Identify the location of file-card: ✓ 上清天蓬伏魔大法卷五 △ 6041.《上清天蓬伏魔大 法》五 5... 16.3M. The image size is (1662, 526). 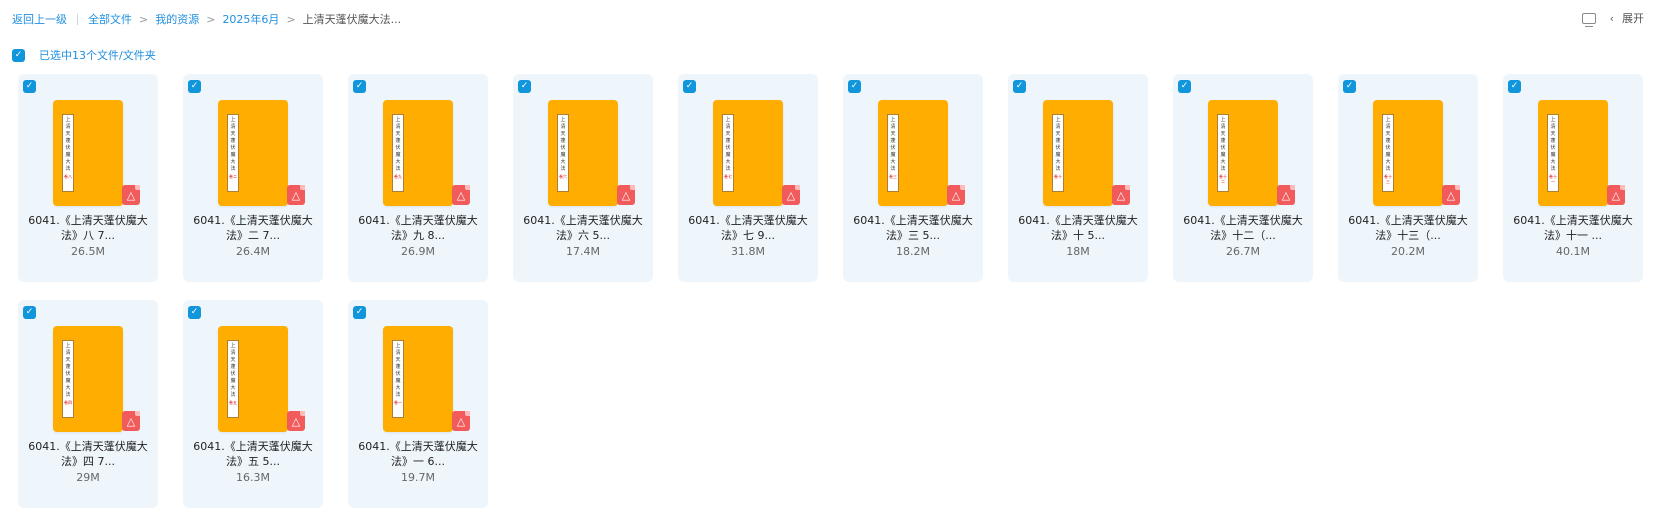
(253, 404).